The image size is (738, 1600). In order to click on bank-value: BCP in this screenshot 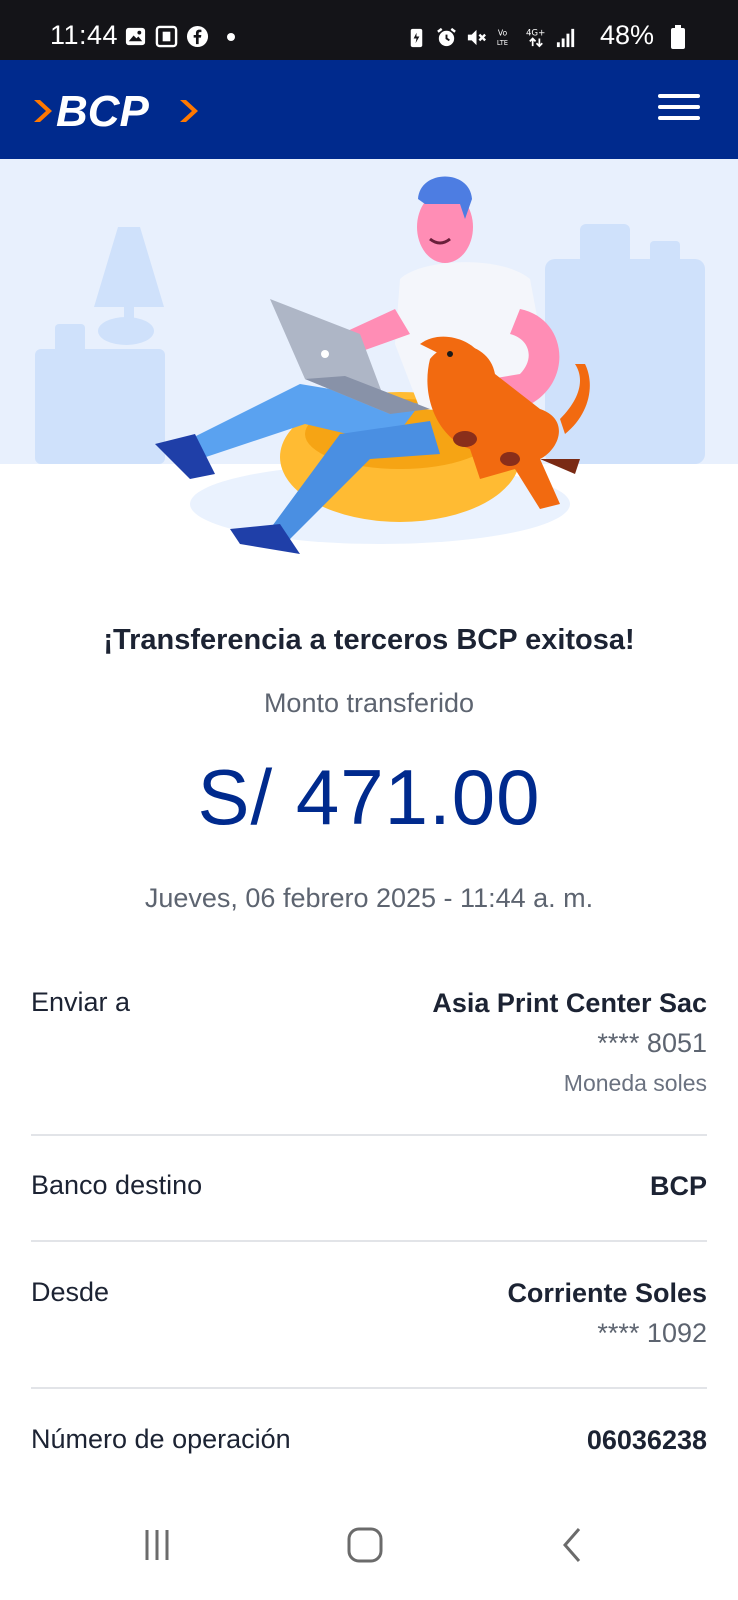, I will do `click(678, 1186)`.